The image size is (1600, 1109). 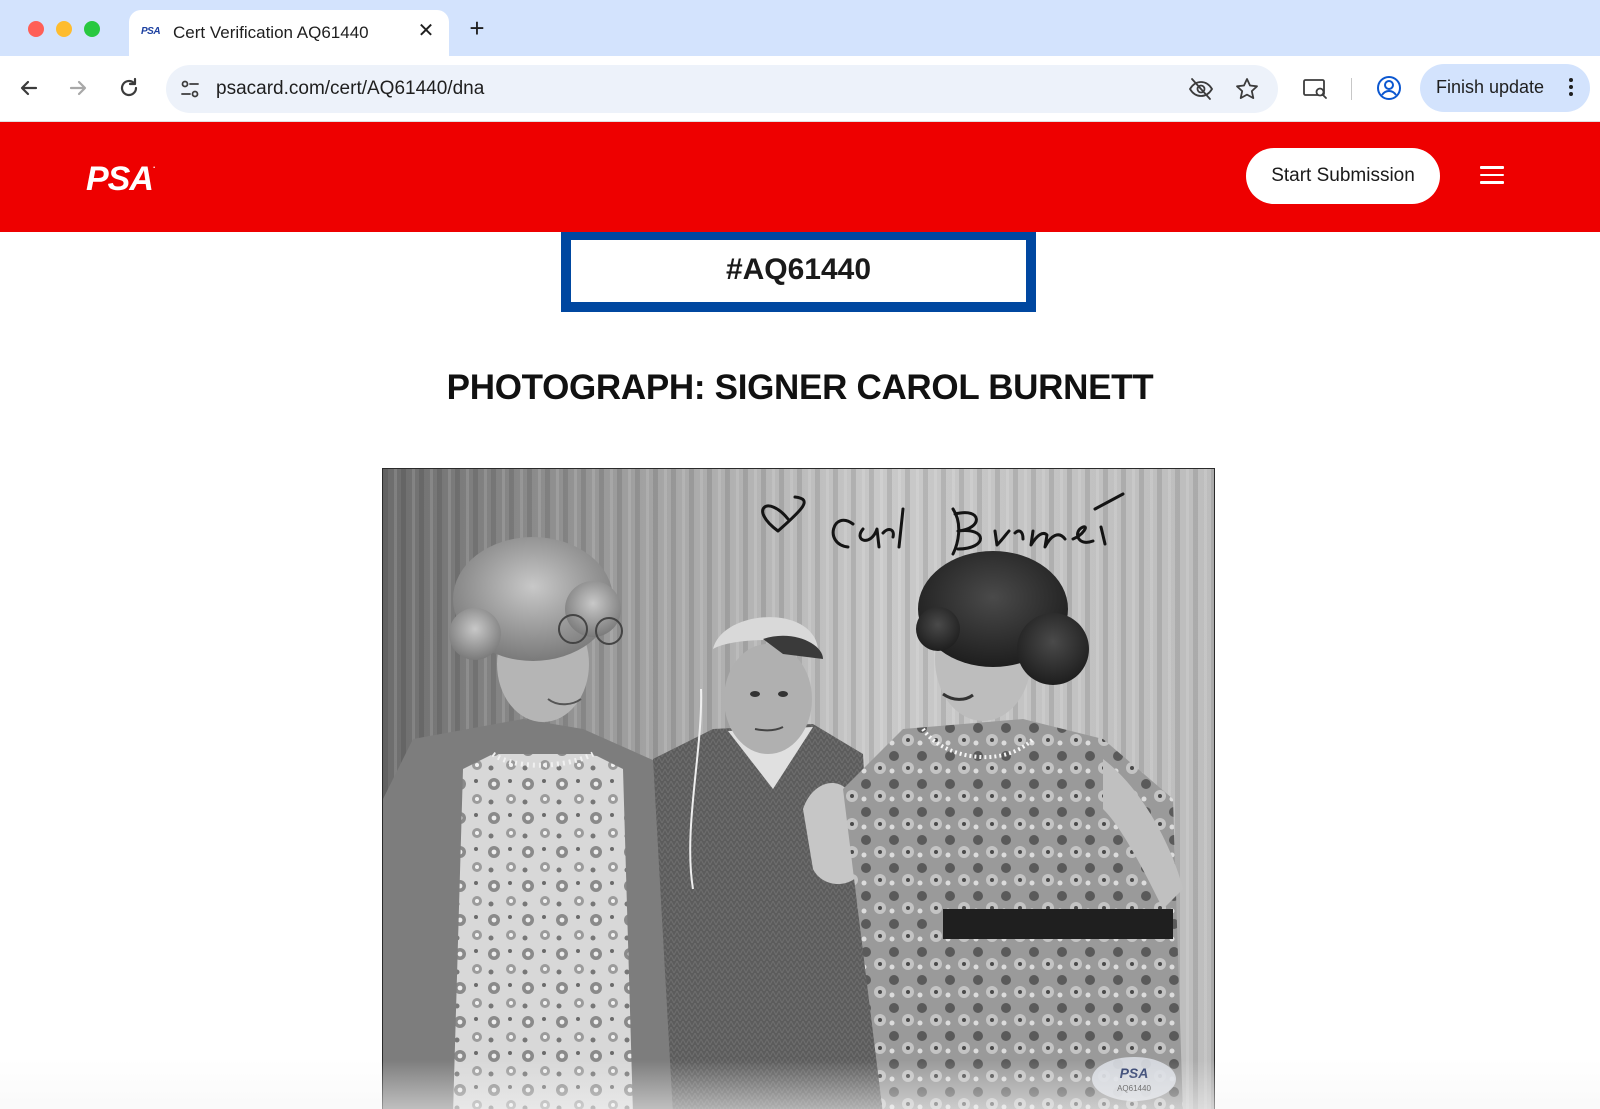 I want to click on eye-off-icon, so click(x=1201, y=89).